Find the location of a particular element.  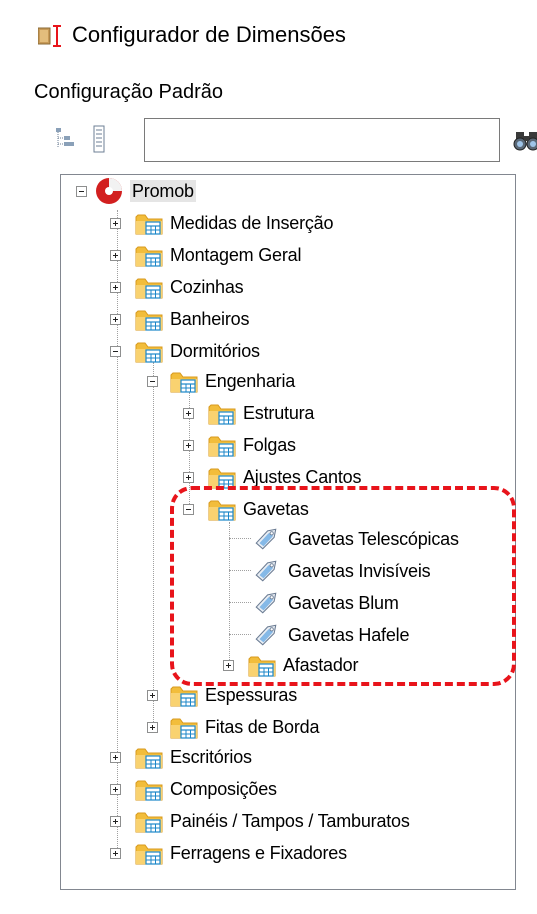

binoculars-icon is located at coordinates (524, 140).